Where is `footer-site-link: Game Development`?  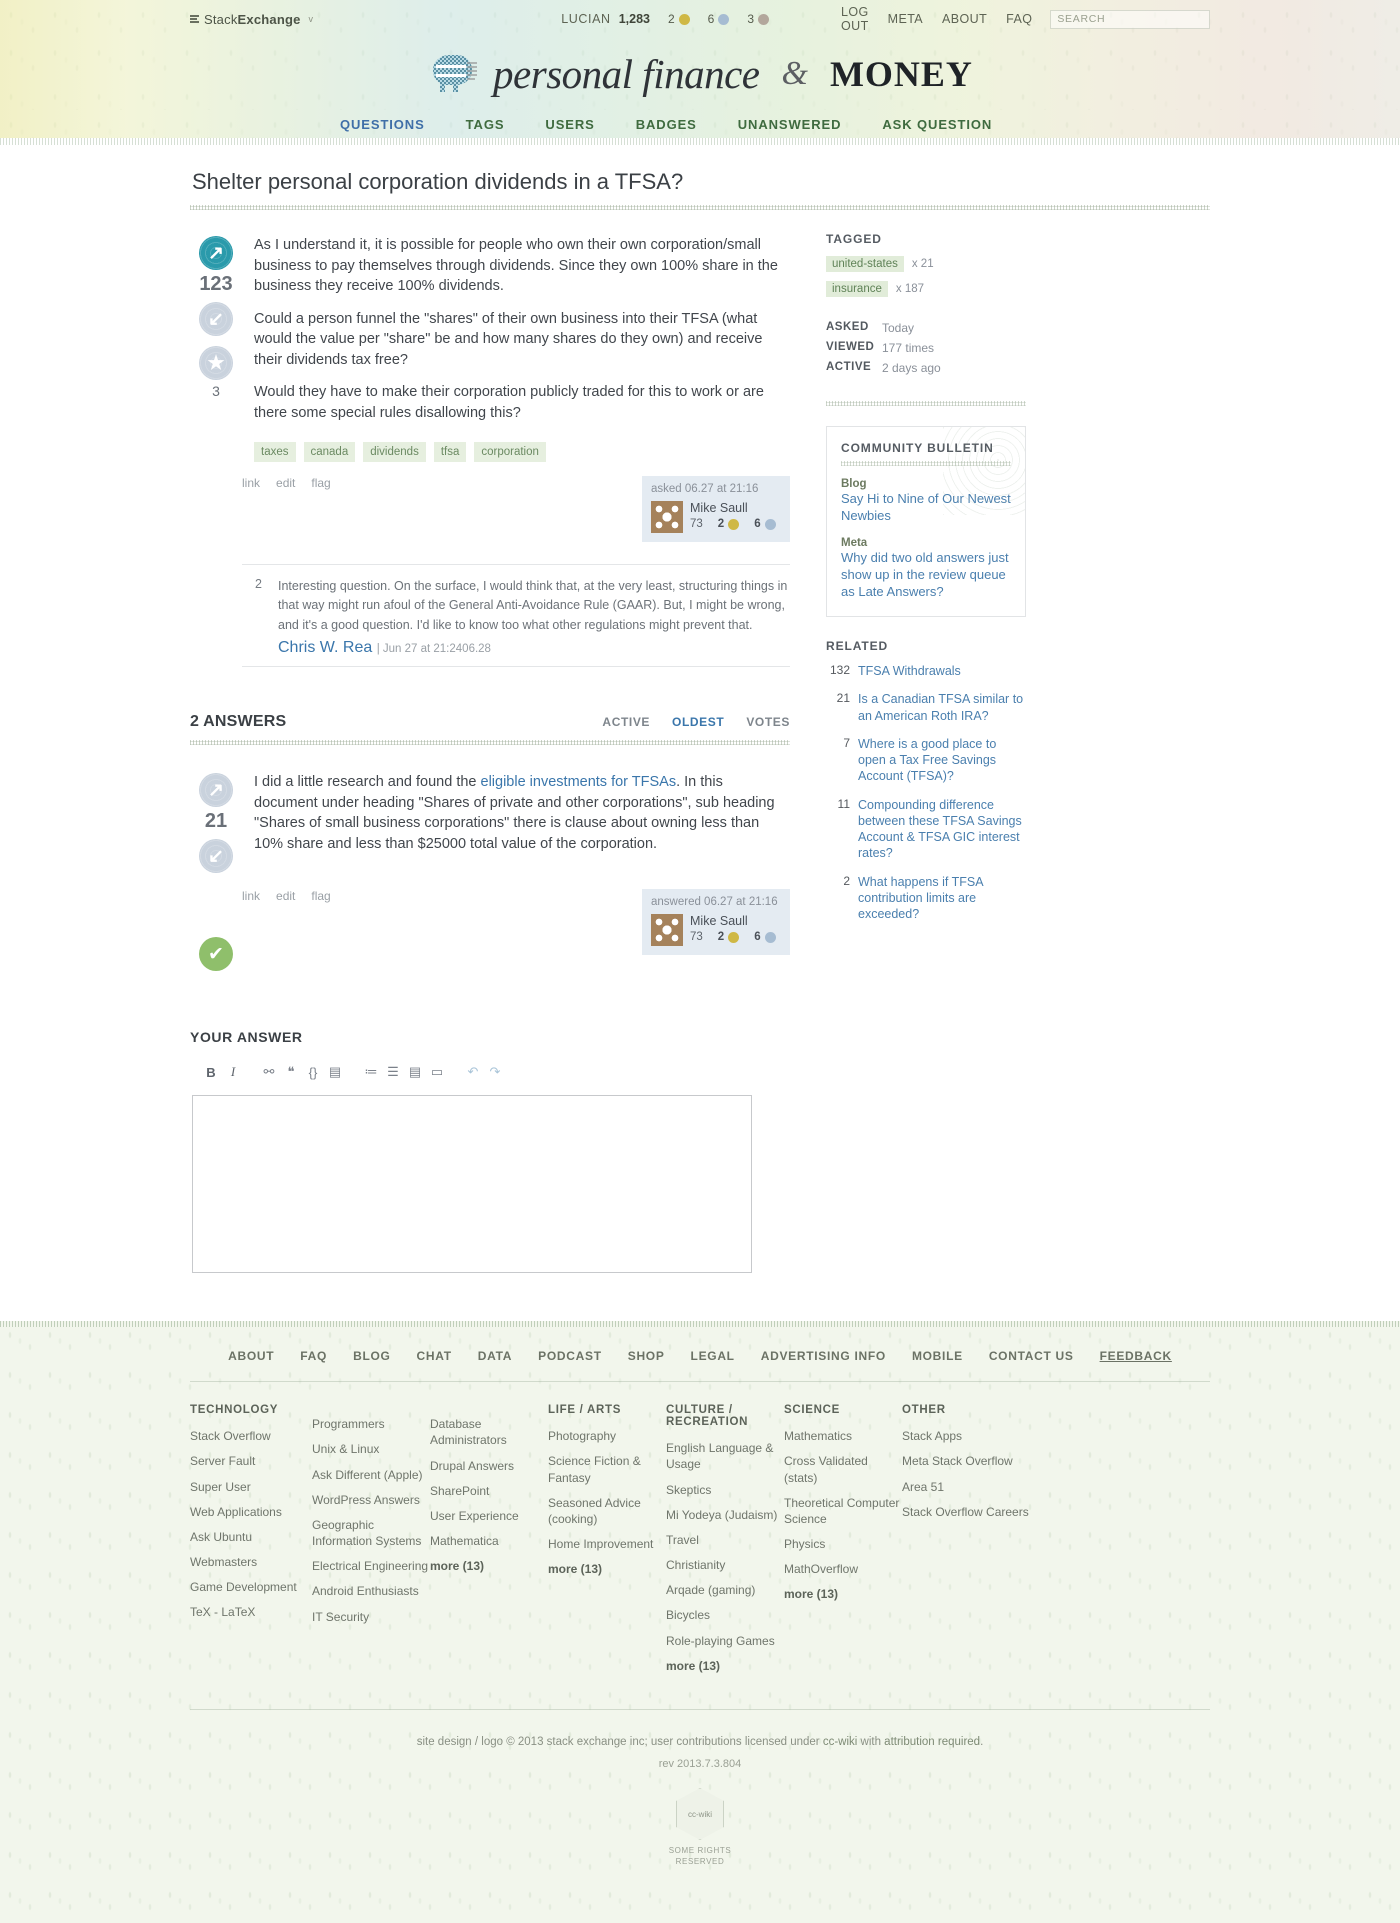
footer-site-link: Game Development is located at coordinates (243, 1587).